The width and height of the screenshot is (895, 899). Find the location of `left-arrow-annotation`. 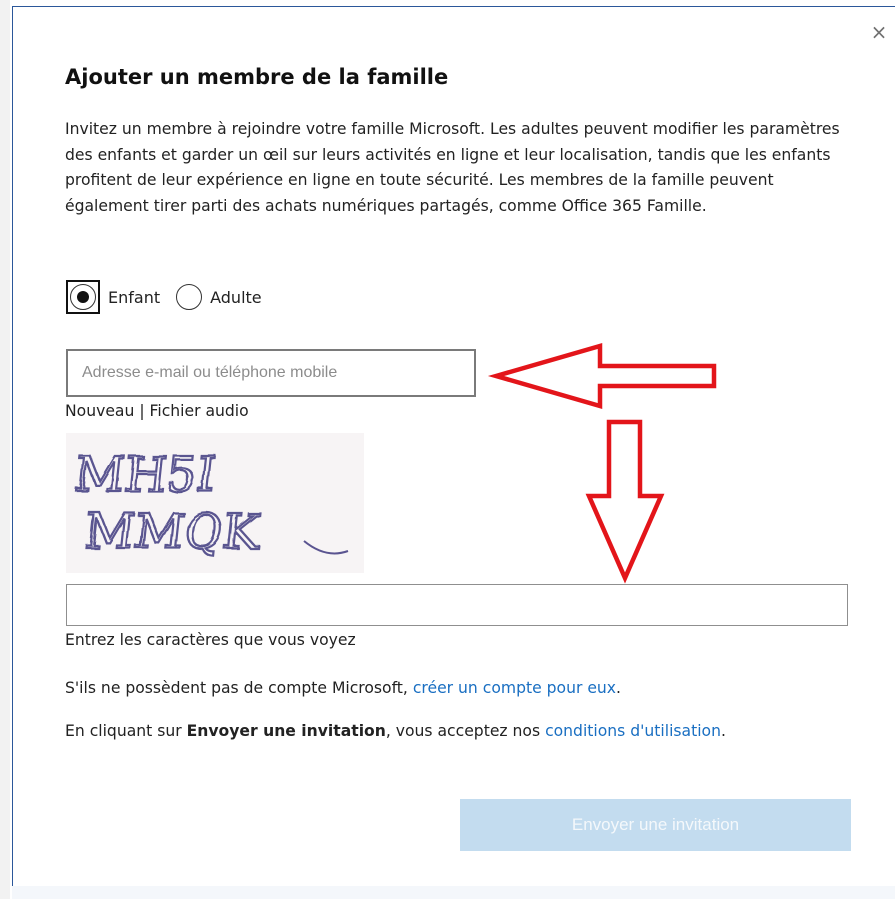

left-arrow-annotation is located at coordinates (602, 376).